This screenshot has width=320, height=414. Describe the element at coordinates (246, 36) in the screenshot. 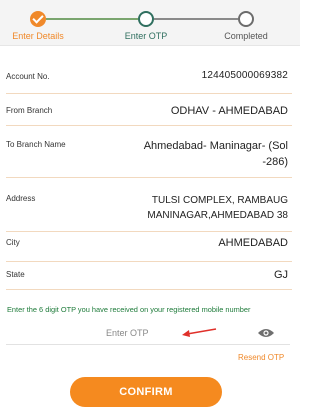

I see `step-label: Completed` at that location.